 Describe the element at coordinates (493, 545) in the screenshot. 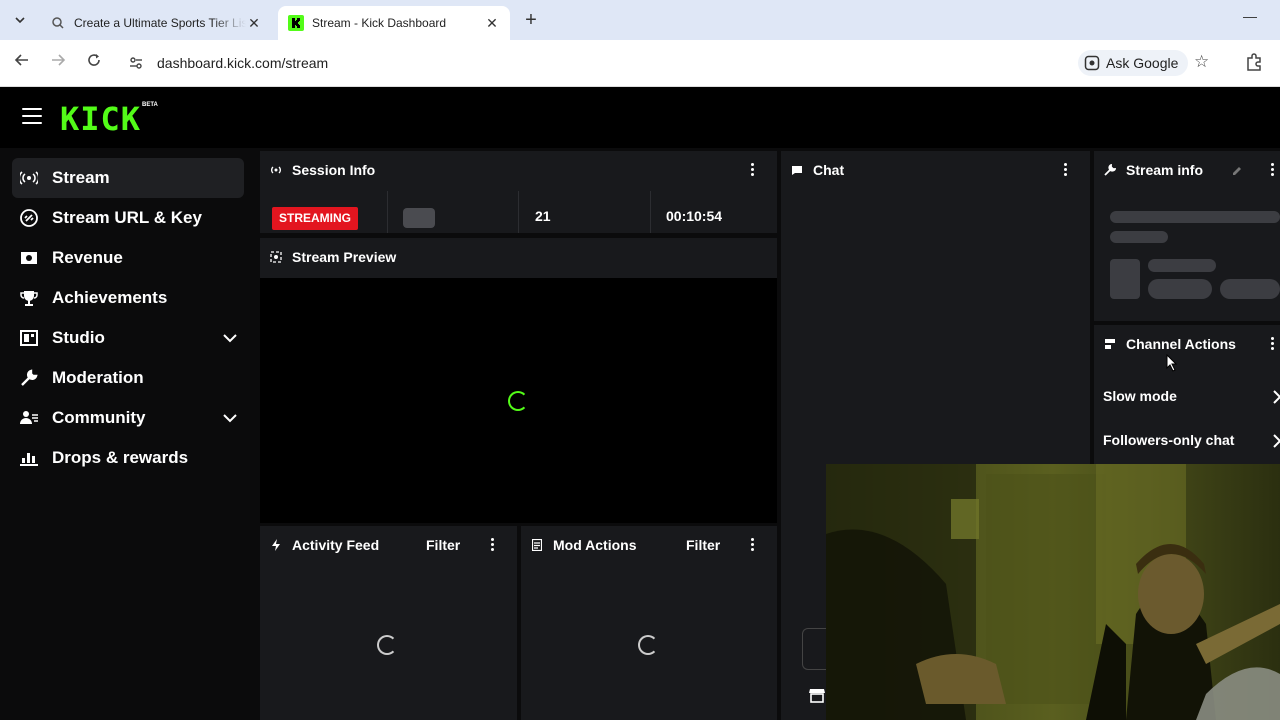

I see `activity-menu-icon` at that location.